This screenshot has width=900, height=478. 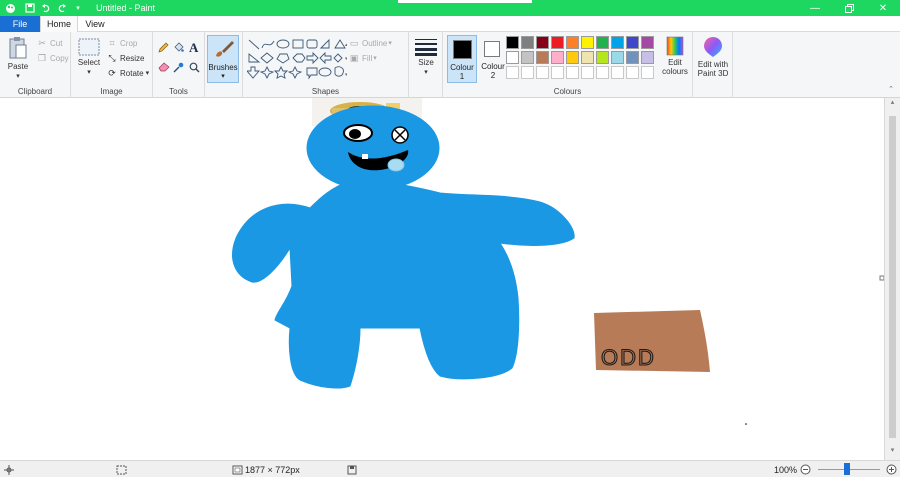 I want to click on fill-bucket-icon, so click(x=178, y=47).